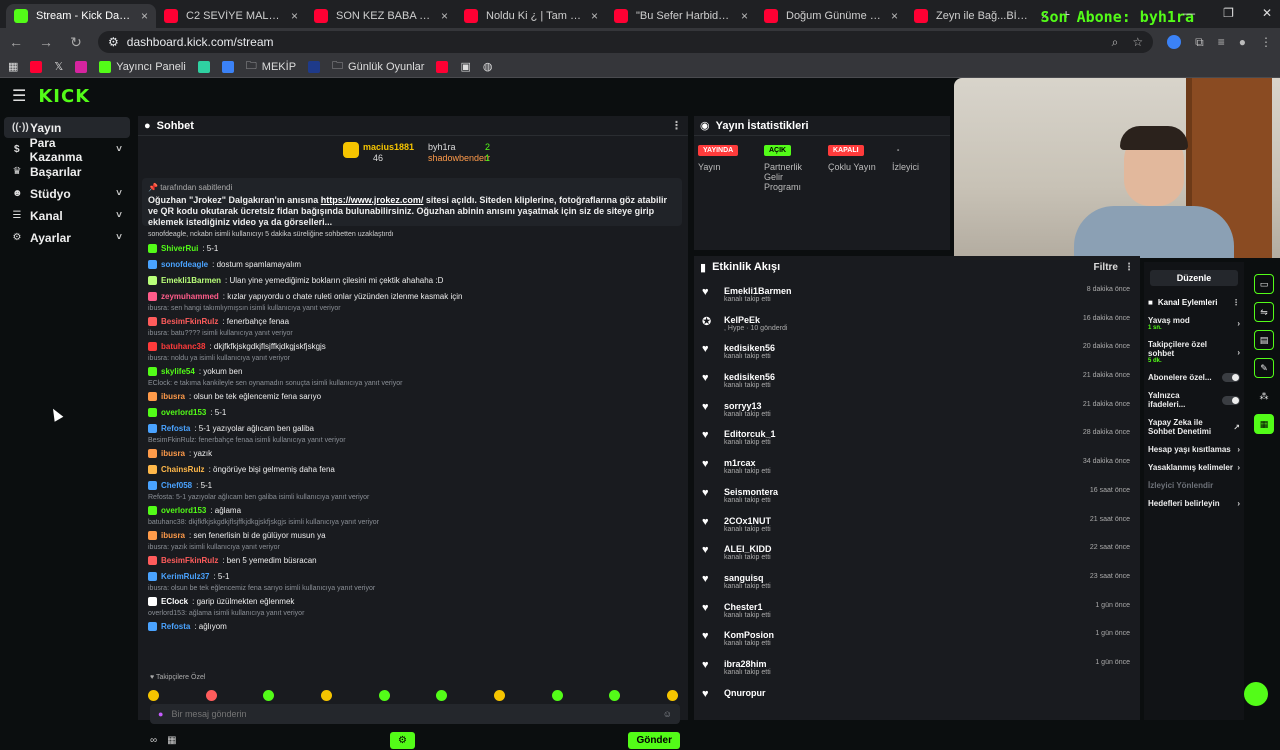  I want to click on gift-icon: ▦, so click(171, 740).